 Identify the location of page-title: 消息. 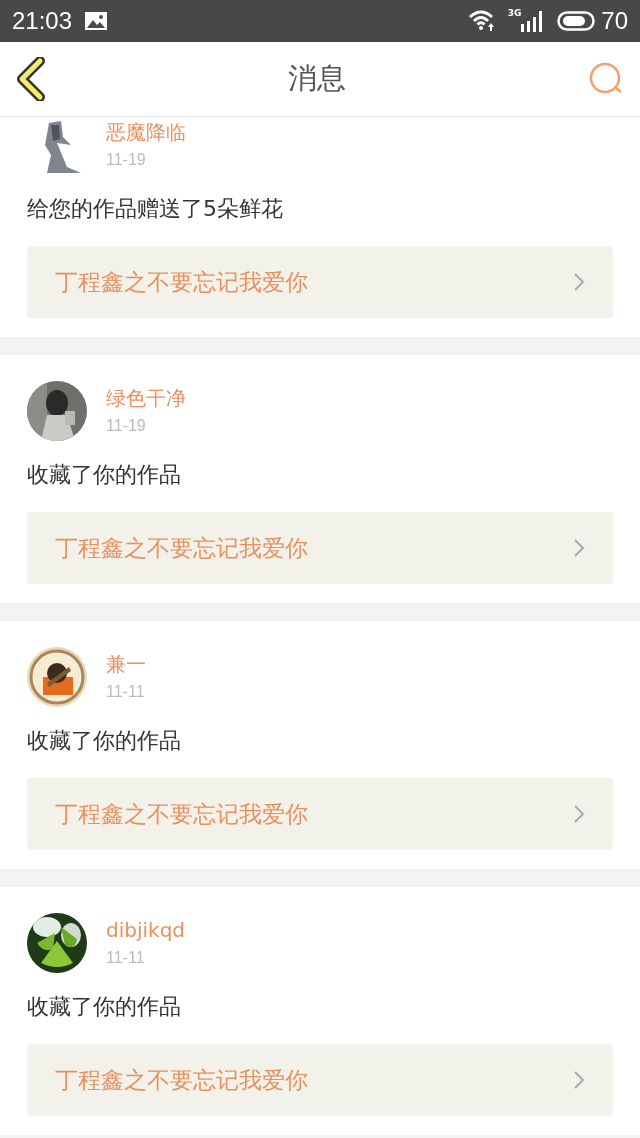
(317, 78).